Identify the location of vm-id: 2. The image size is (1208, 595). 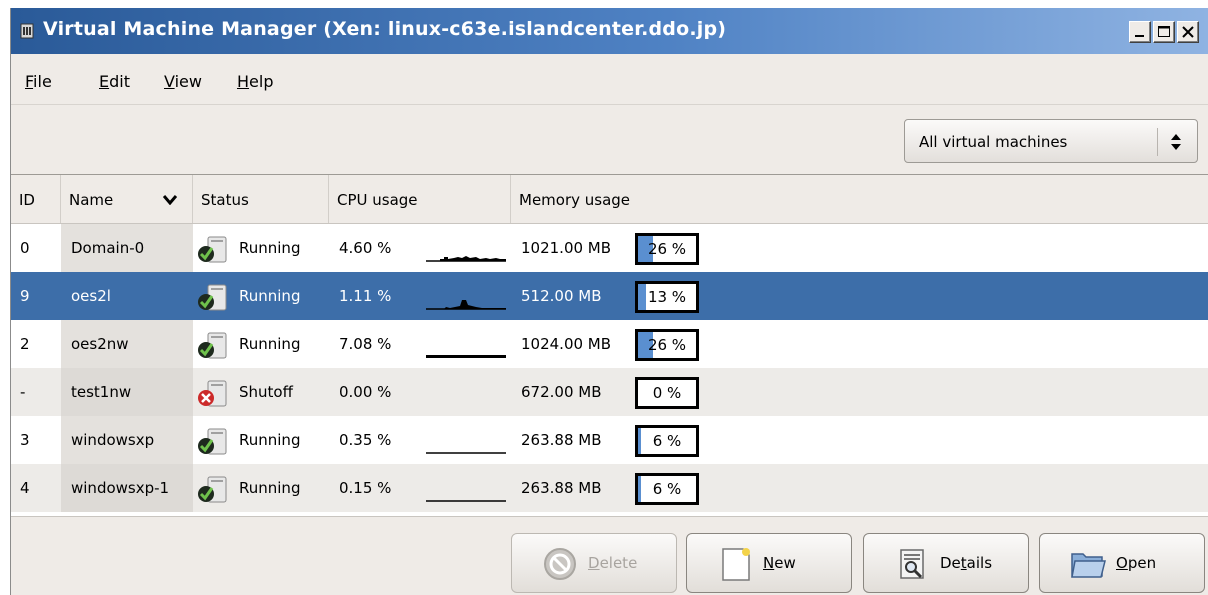
(25, 344).